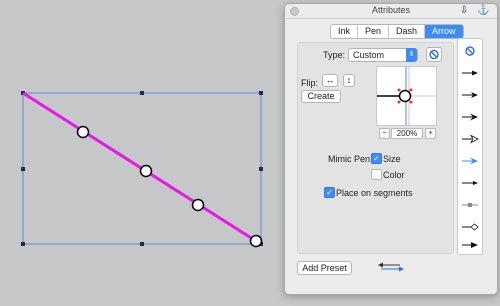 The width and height of the screenshot is (500, 306). I want to click on arrow-preview-graphic, so click(406, 96).